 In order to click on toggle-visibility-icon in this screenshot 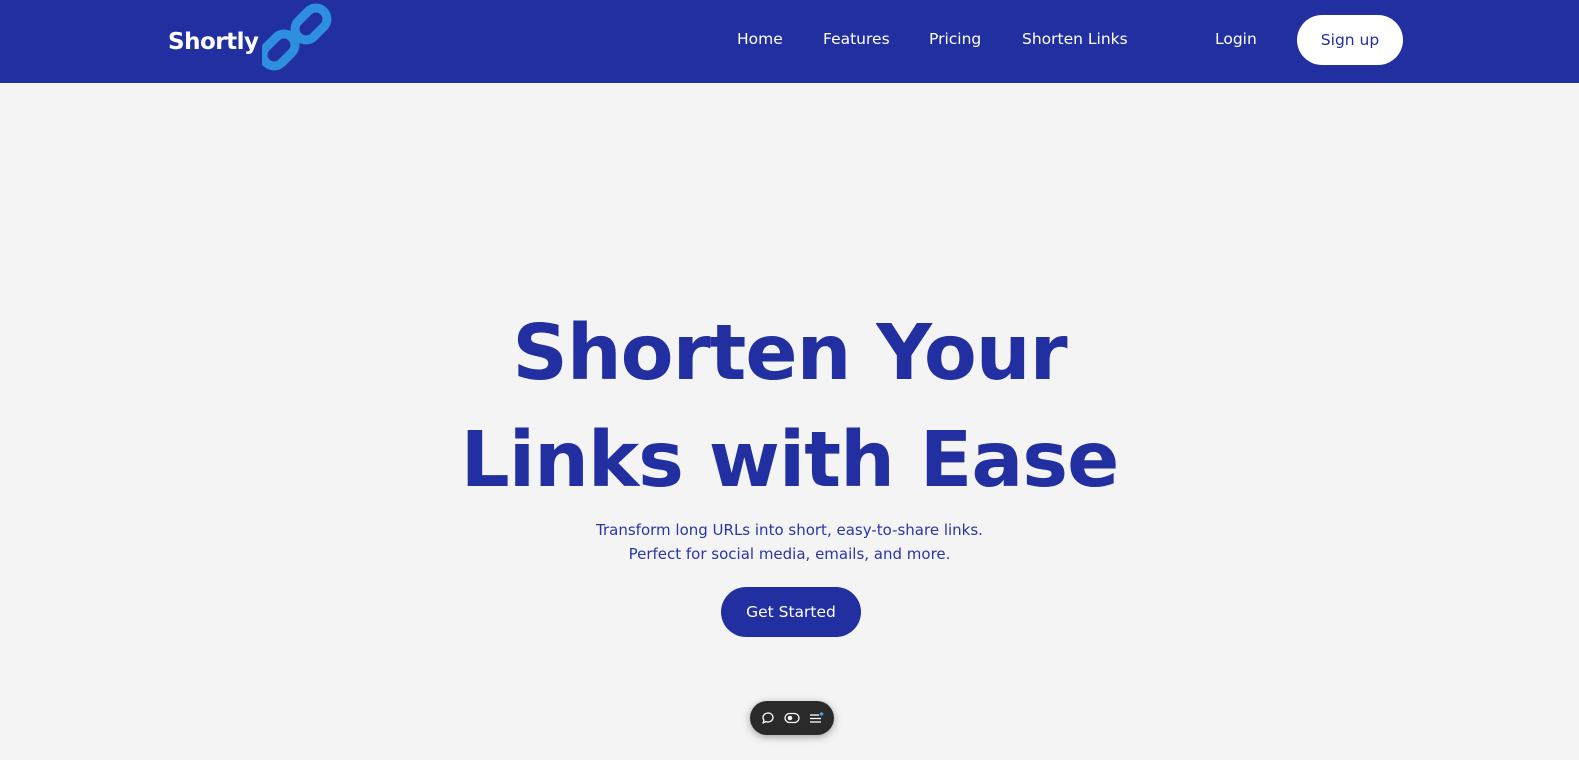, I will do `click(792, 718)`.